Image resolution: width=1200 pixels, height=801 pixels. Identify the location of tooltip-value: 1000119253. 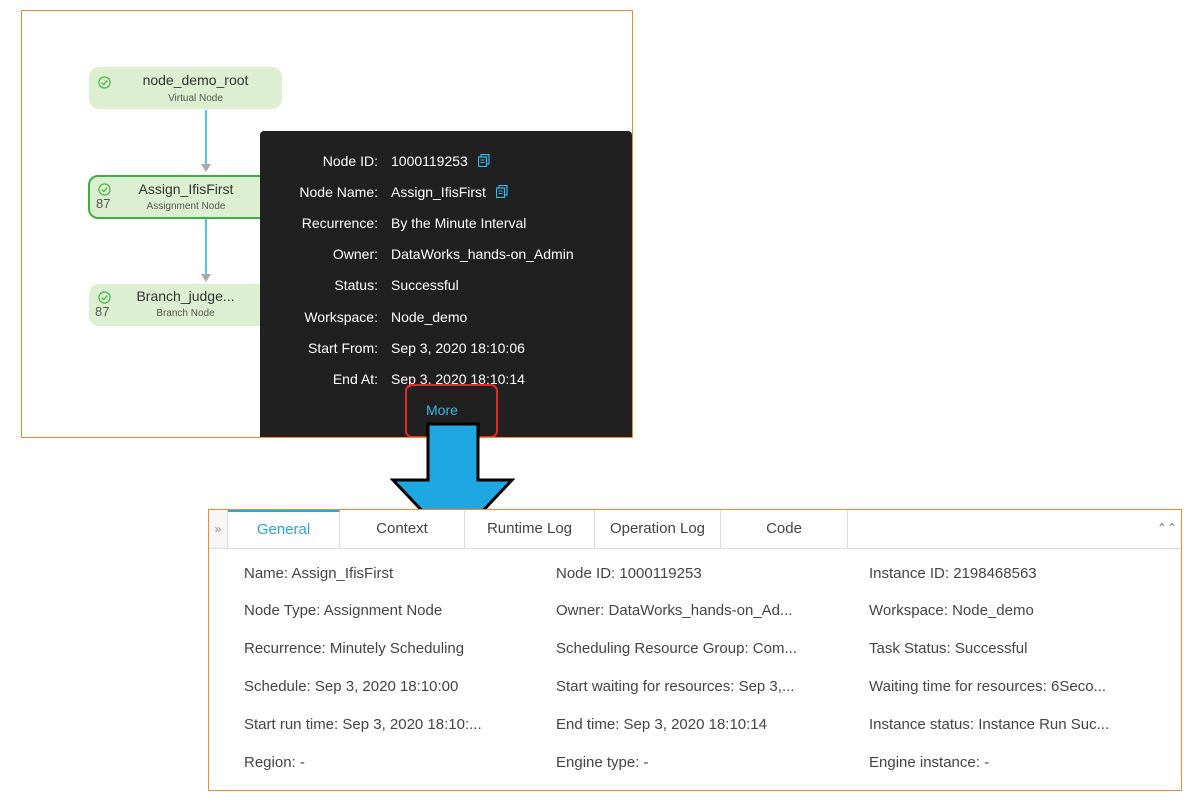
(429, 161).